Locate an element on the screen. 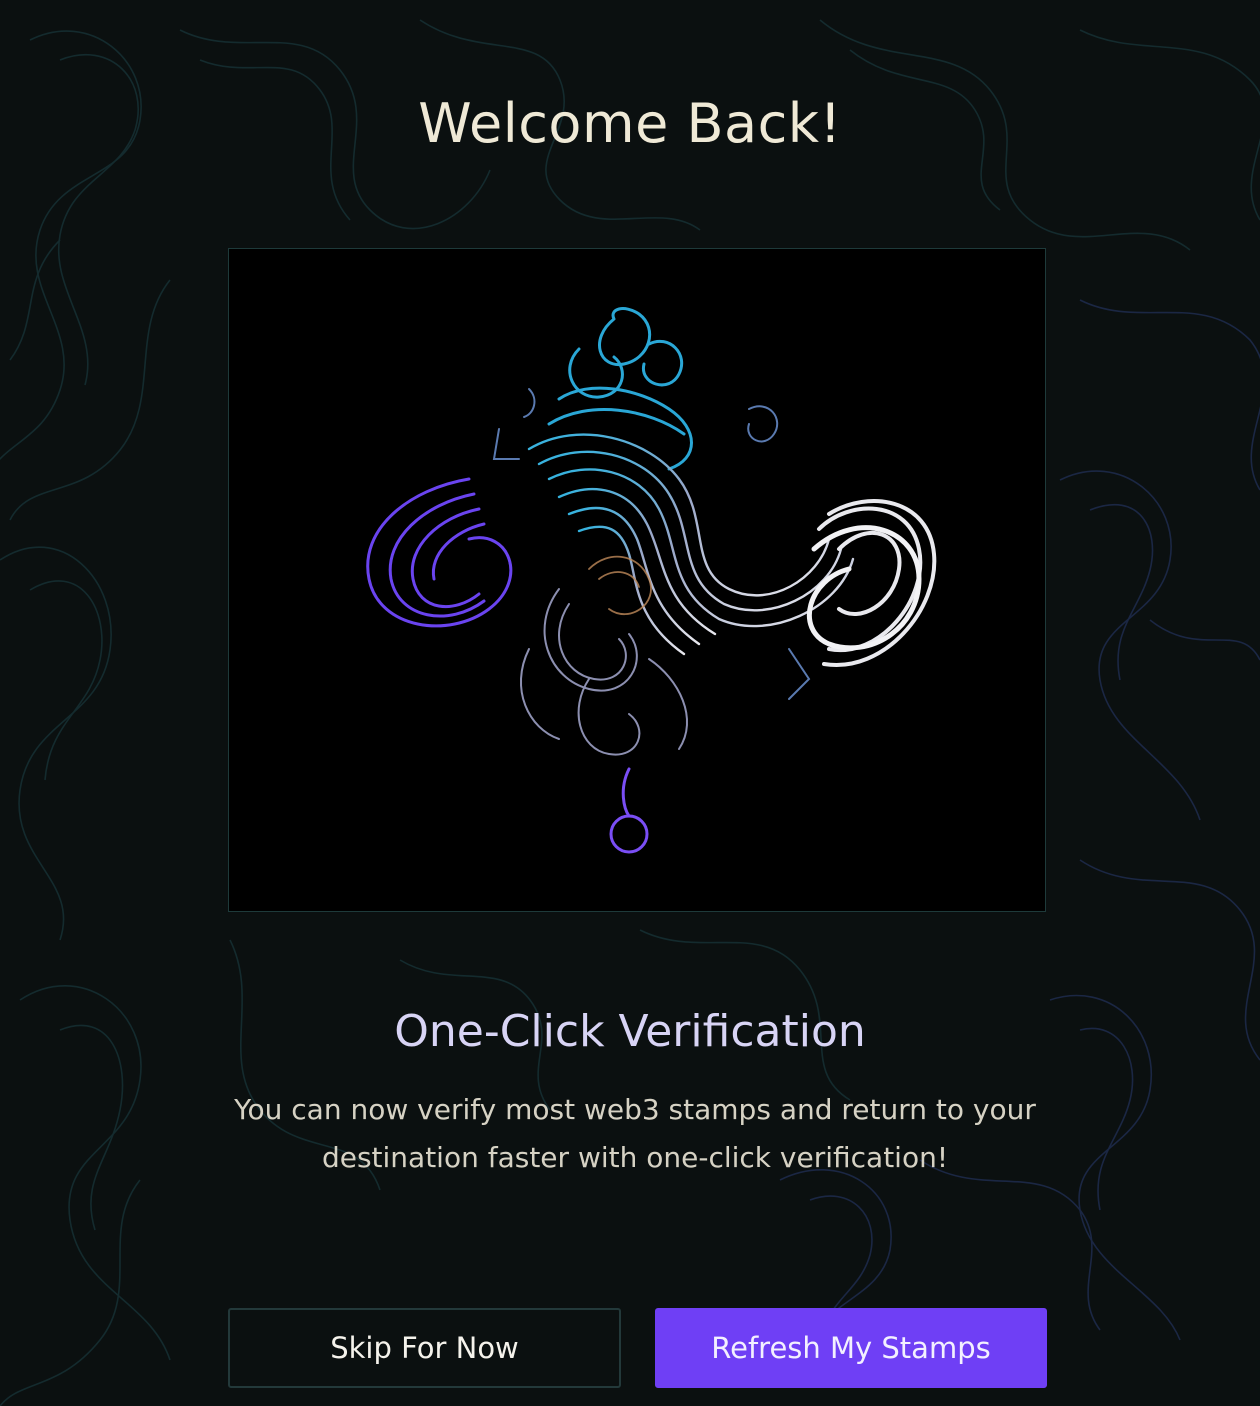  feature-title: One-Click Verification is located at coordinates (630, 1031).